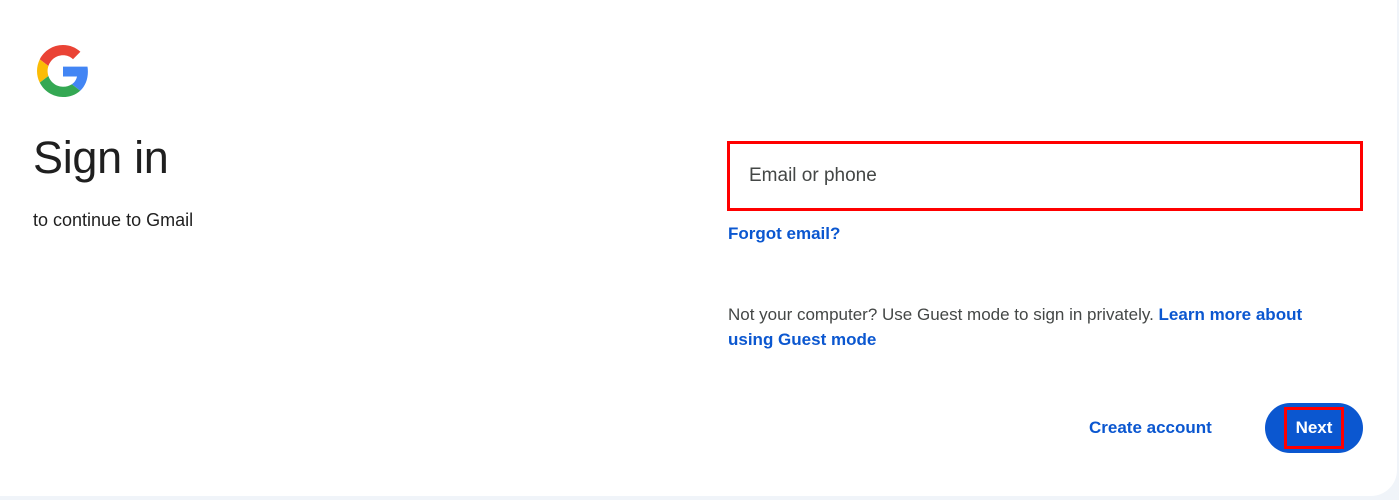  I want to click on page-subtitle: to continue to Gmail, so click(113, 220).